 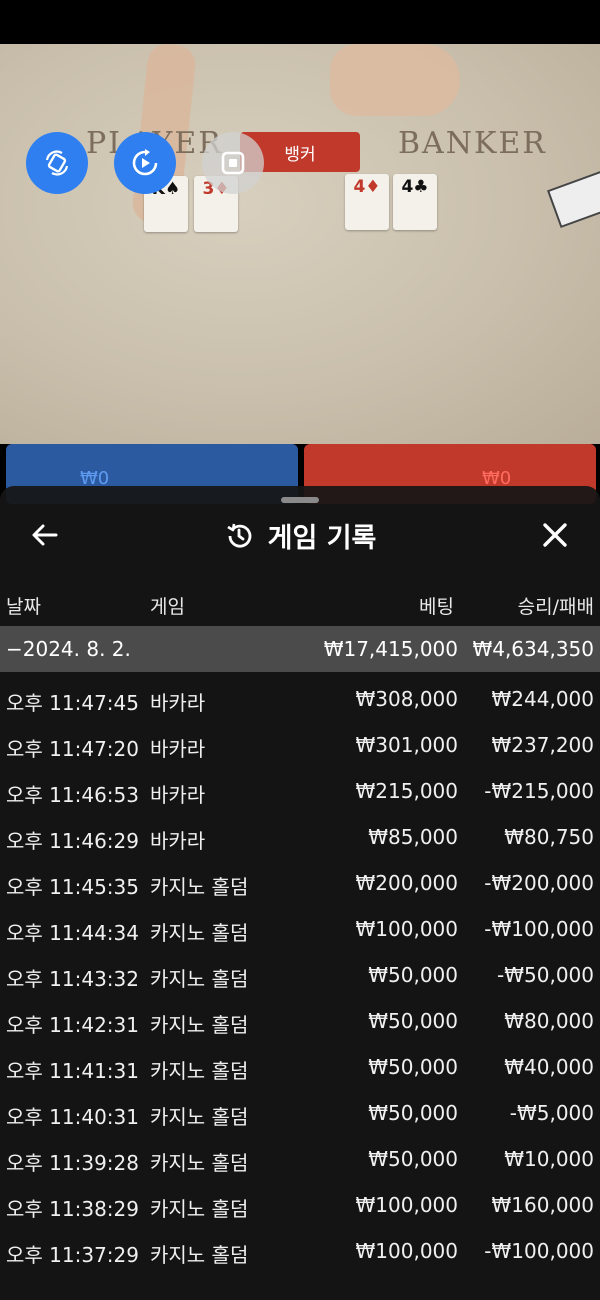 What do you see at coordinates (545, 975) in the screenshot?
I see `row-result: -₩50,000` at bounding box center [545, 975].